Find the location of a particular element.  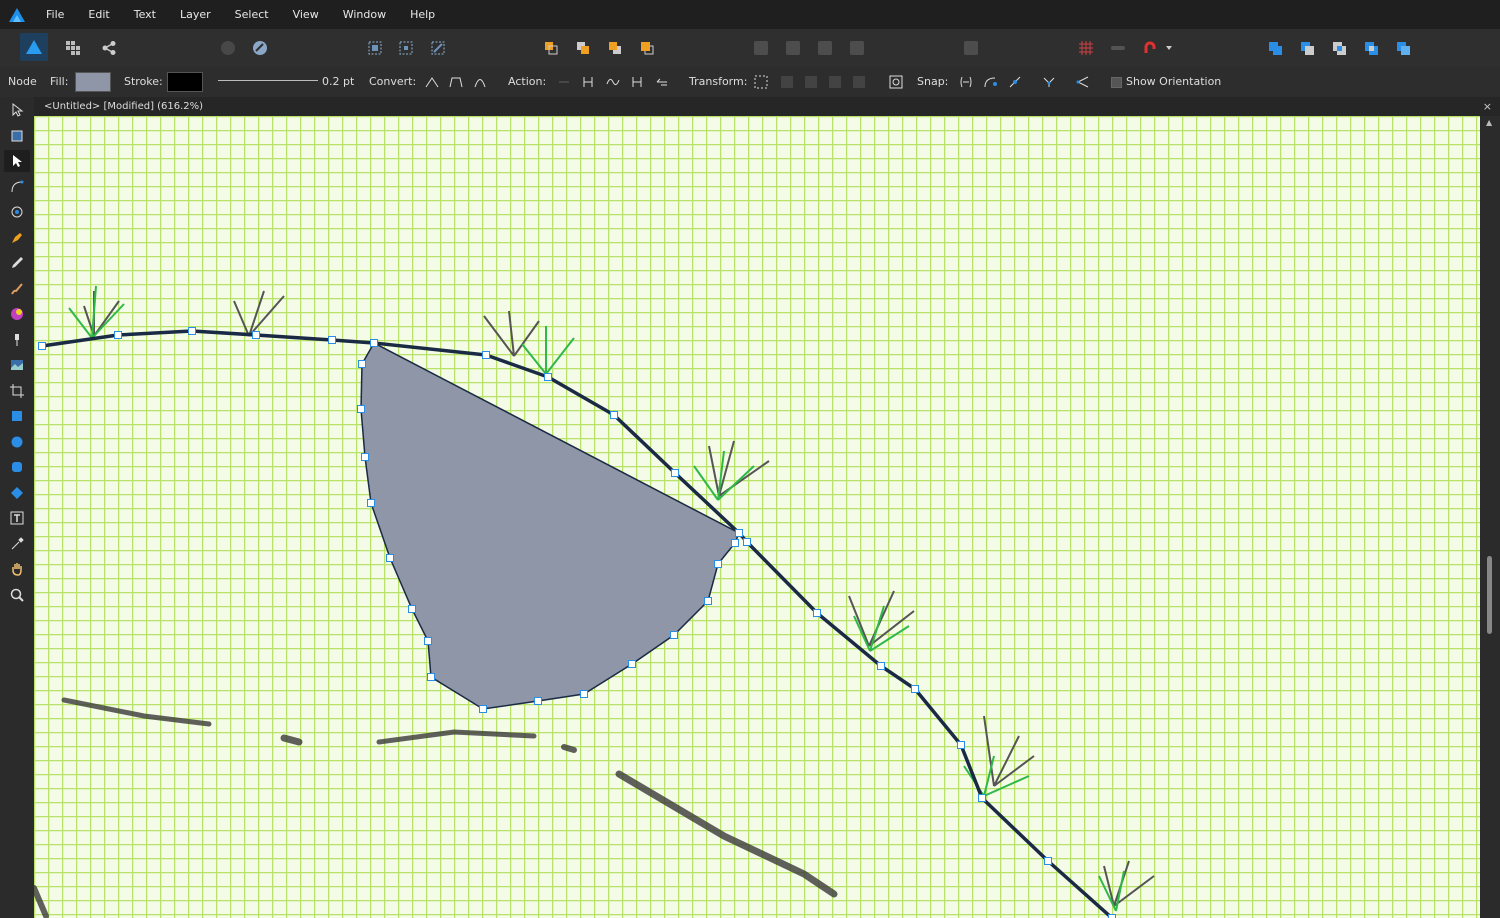

node-tool-icon is located at coordinates (17, 161).